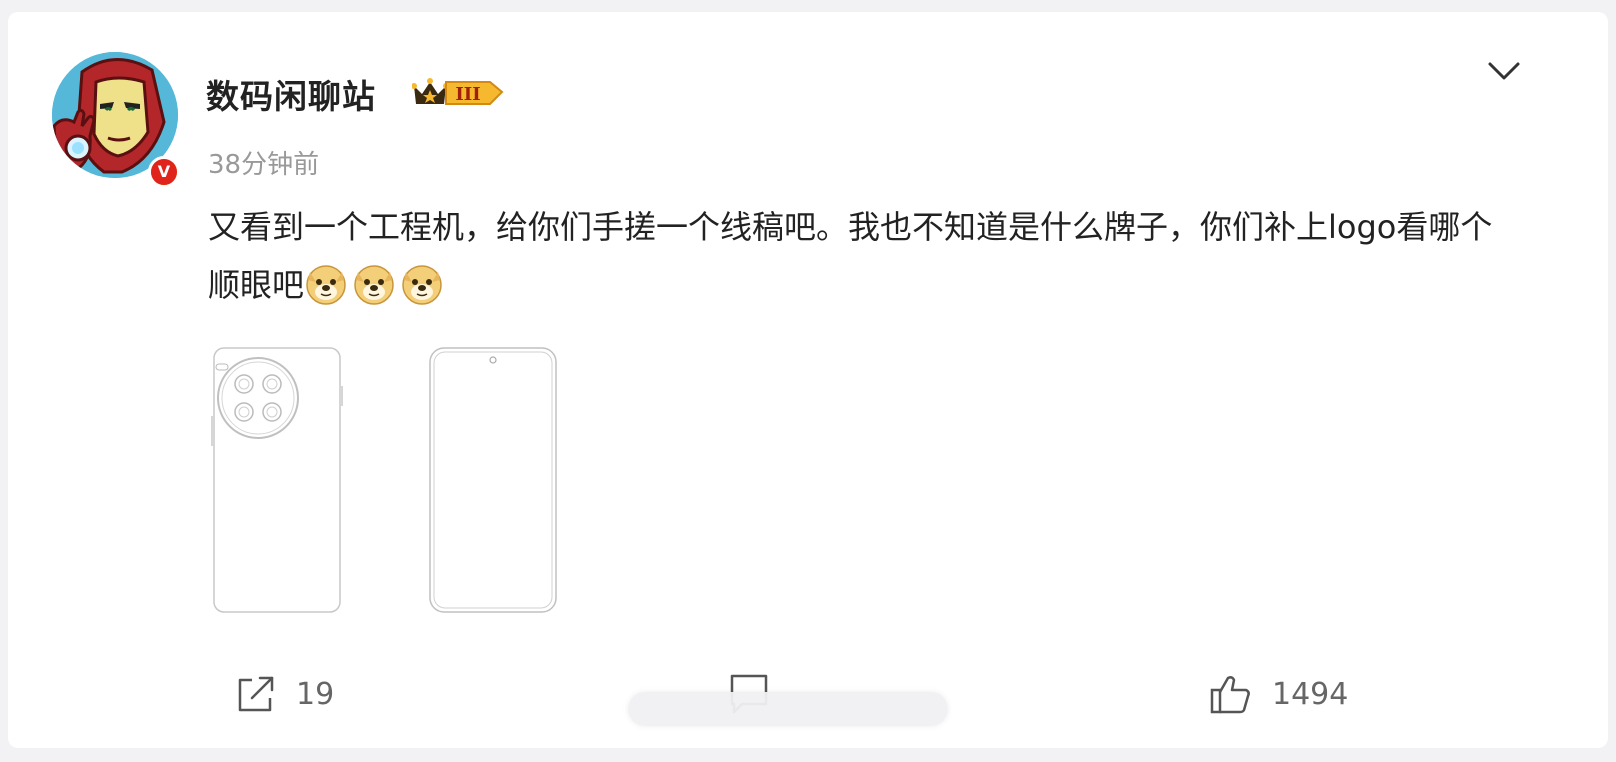  I want to click on phone-back-sketch-icon, so click(277, 480).